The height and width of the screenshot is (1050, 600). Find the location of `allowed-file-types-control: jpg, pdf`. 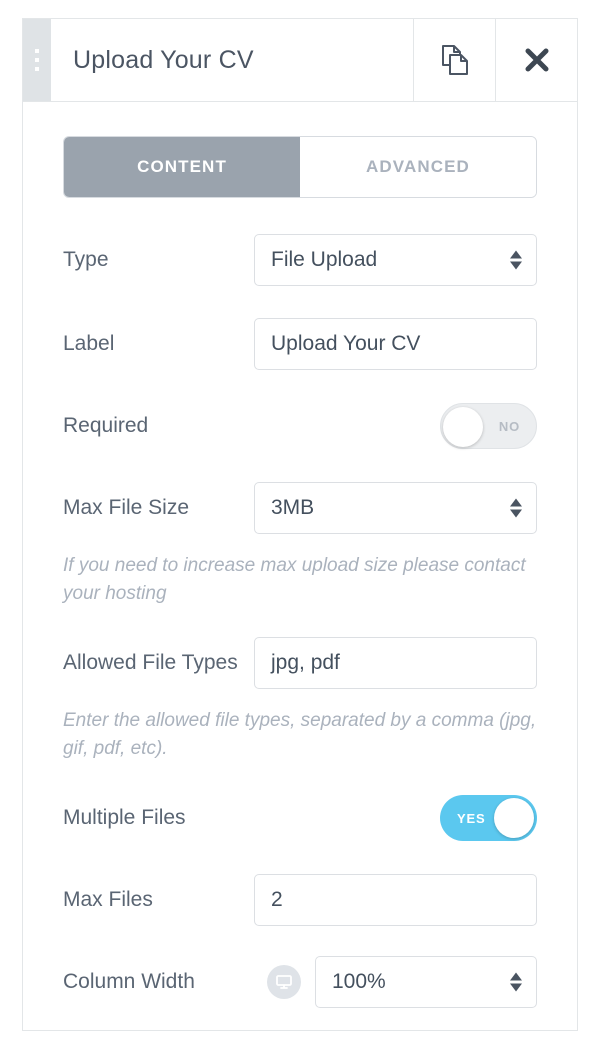

allowed-file-types-control: jpg, pdf is located at coordinates (395, 663).